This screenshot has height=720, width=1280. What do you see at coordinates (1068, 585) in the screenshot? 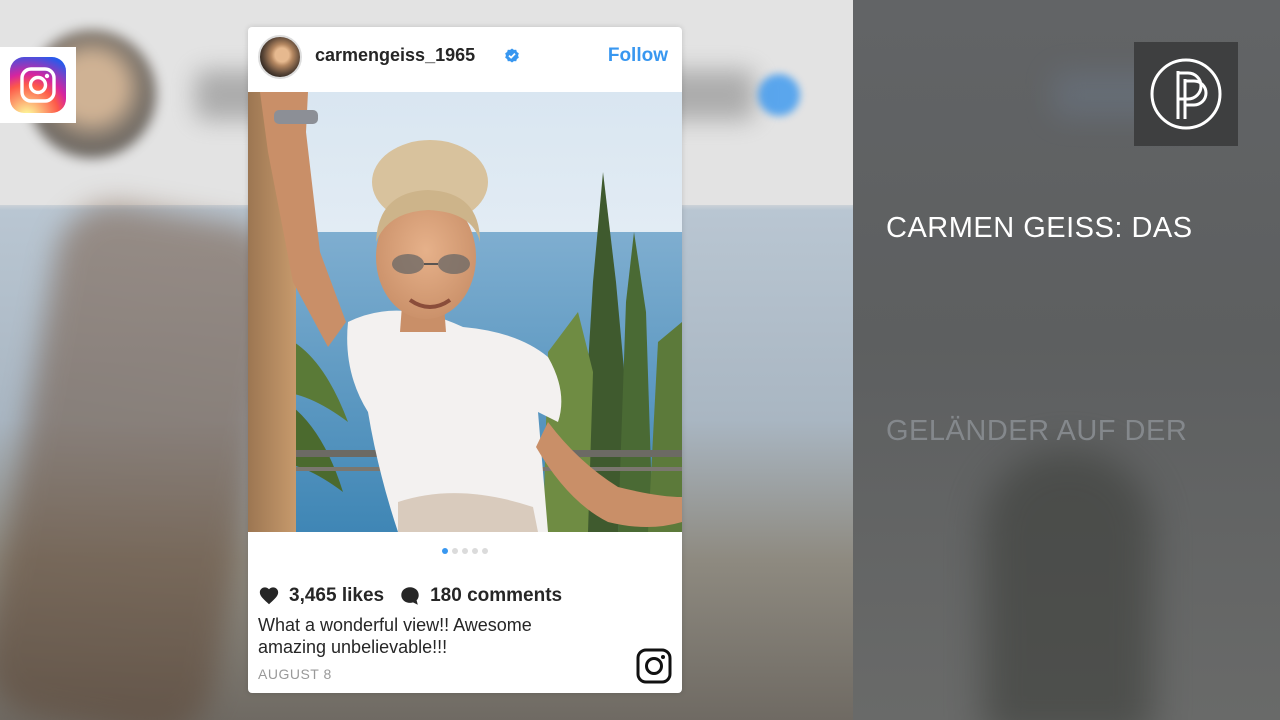
I see `blurred-tree` at bounding box center [1068, 585].